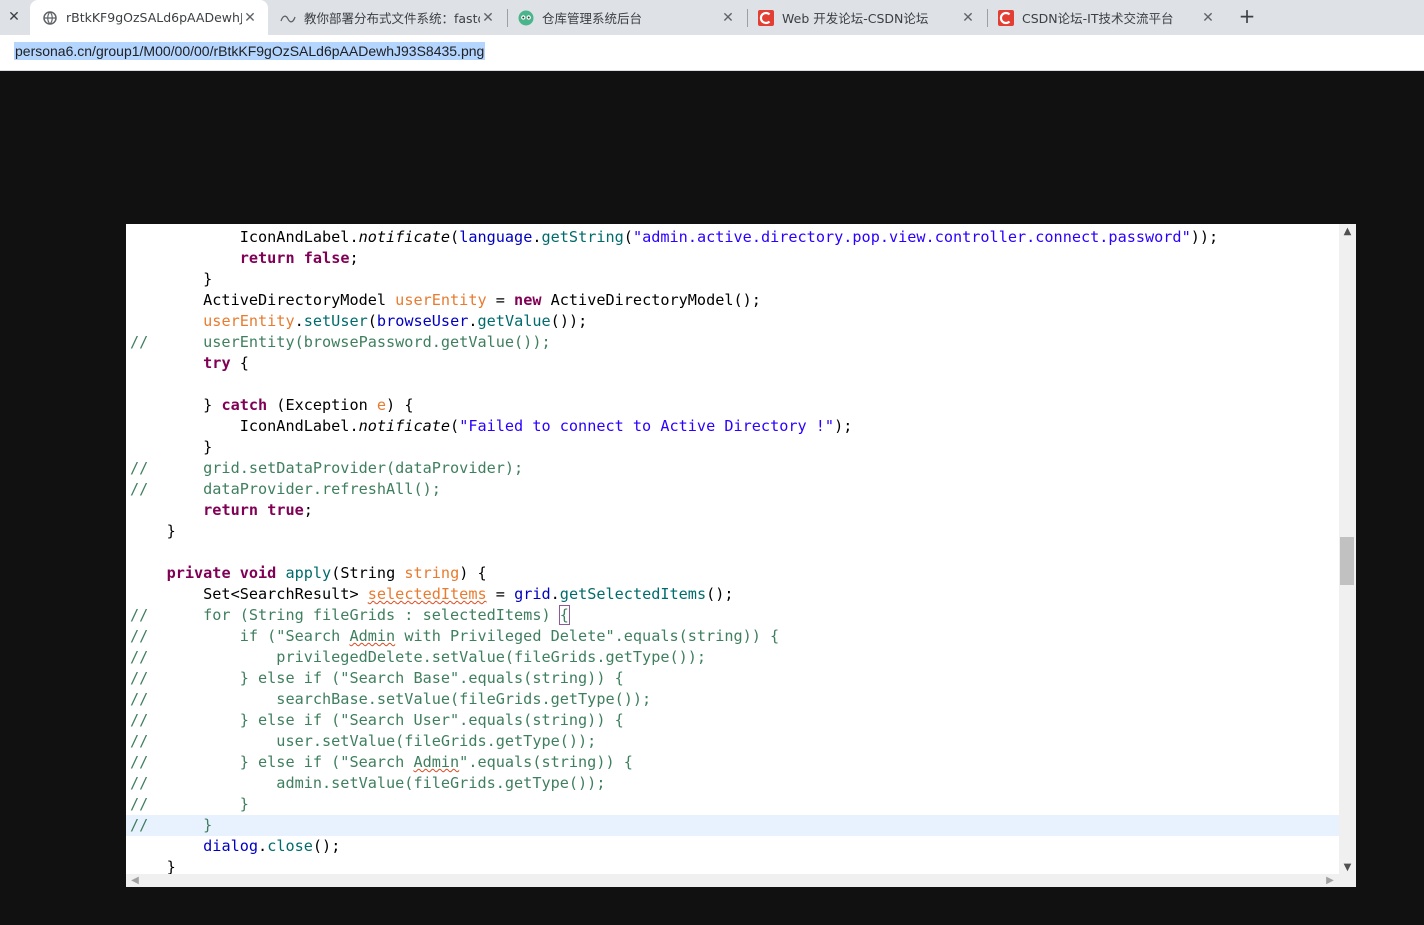 The width and height of the screenshot is (1424, 925). I want to click on code-line: // dataProvider.refreshAll();, so click(285, 489).